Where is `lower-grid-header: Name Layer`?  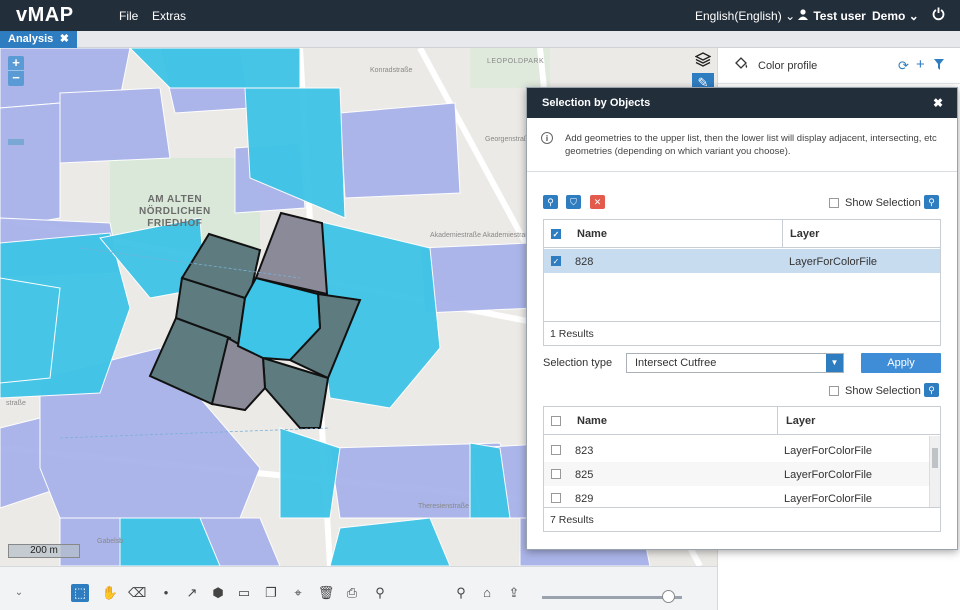
lower-grid-header: Name Layer is located at coordinates (742, 421).